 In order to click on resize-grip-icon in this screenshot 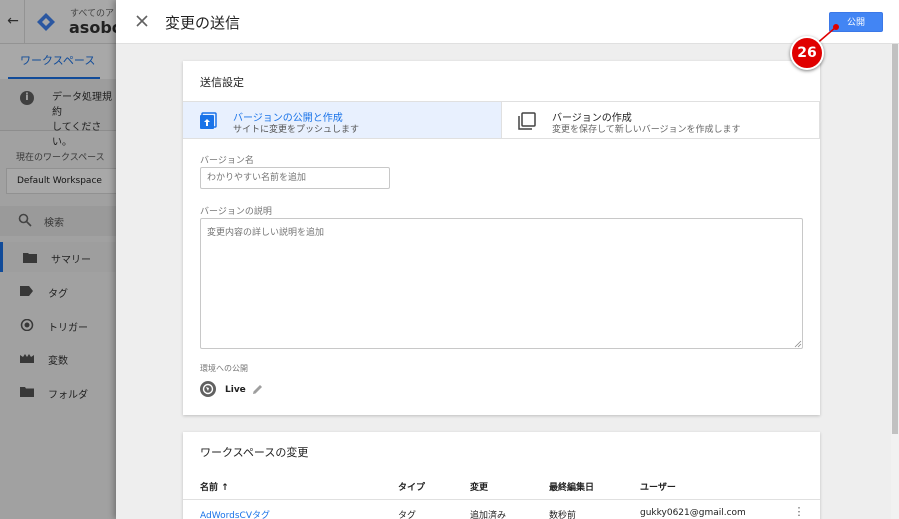, I will do `click(798, 344)`.